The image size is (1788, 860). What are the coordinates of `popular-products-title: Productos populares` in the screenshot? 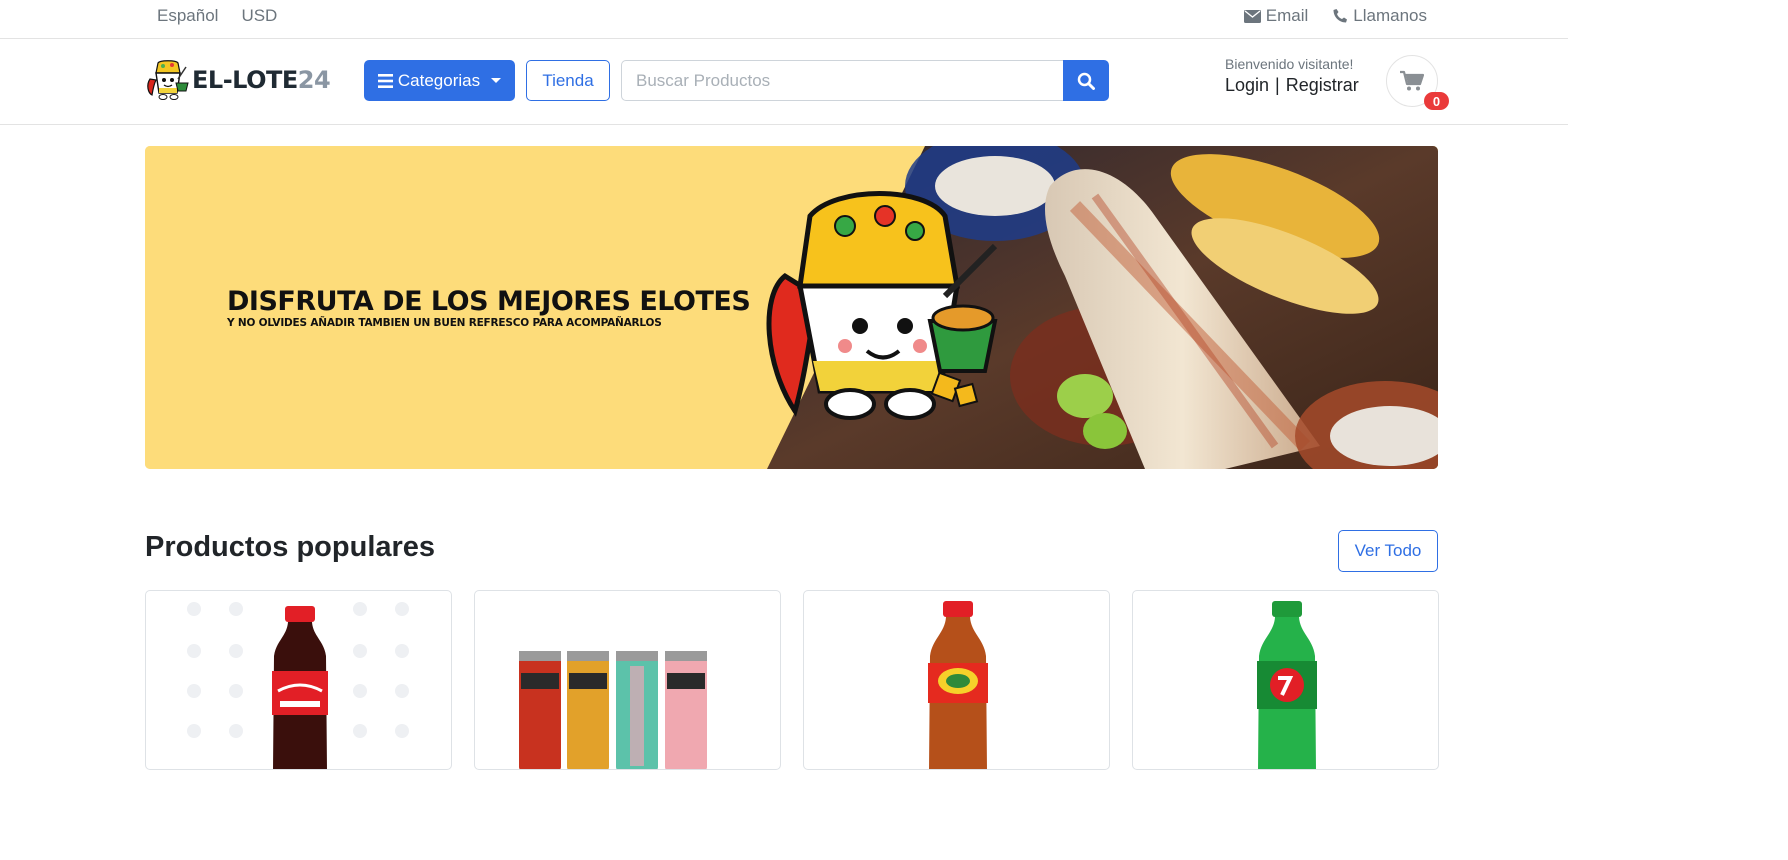 It's located at (290, 547).